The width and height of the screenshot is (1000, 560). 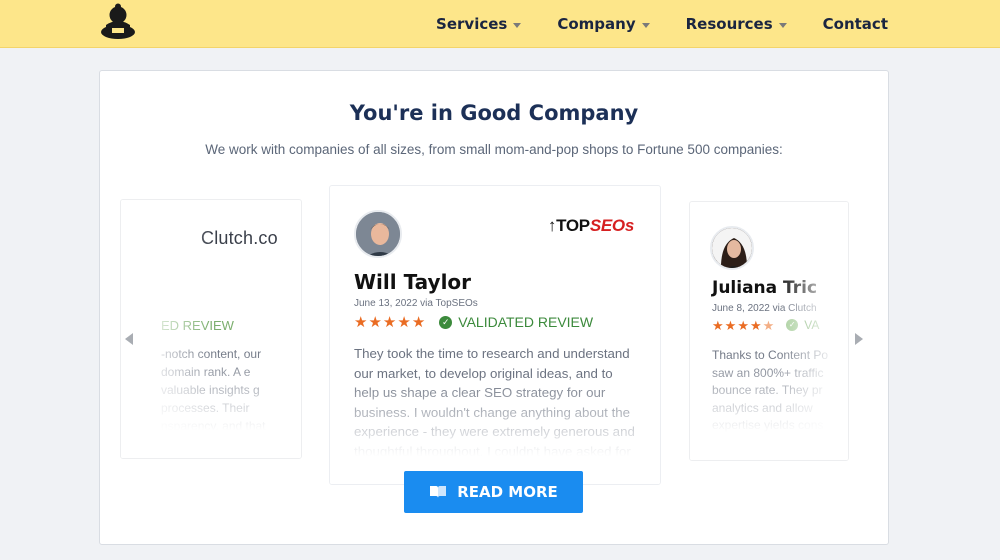 What do you see at coordinates (413, 282) in the screenshot?
I see `reviewer-name: Will Taylor` at bounding box center [413, 282].